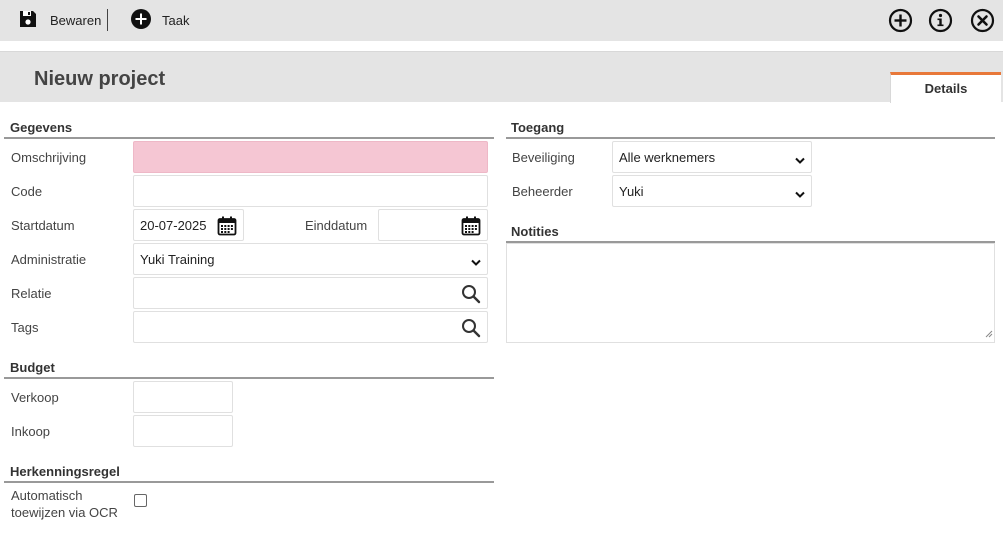 Image resolution: width=1003 pixels, height=544 pixels. What do you see at coordinates (543, 157) in the screenshot?
I see `beveiliging-label: Beveiliging` at bounding box center [543, 157].